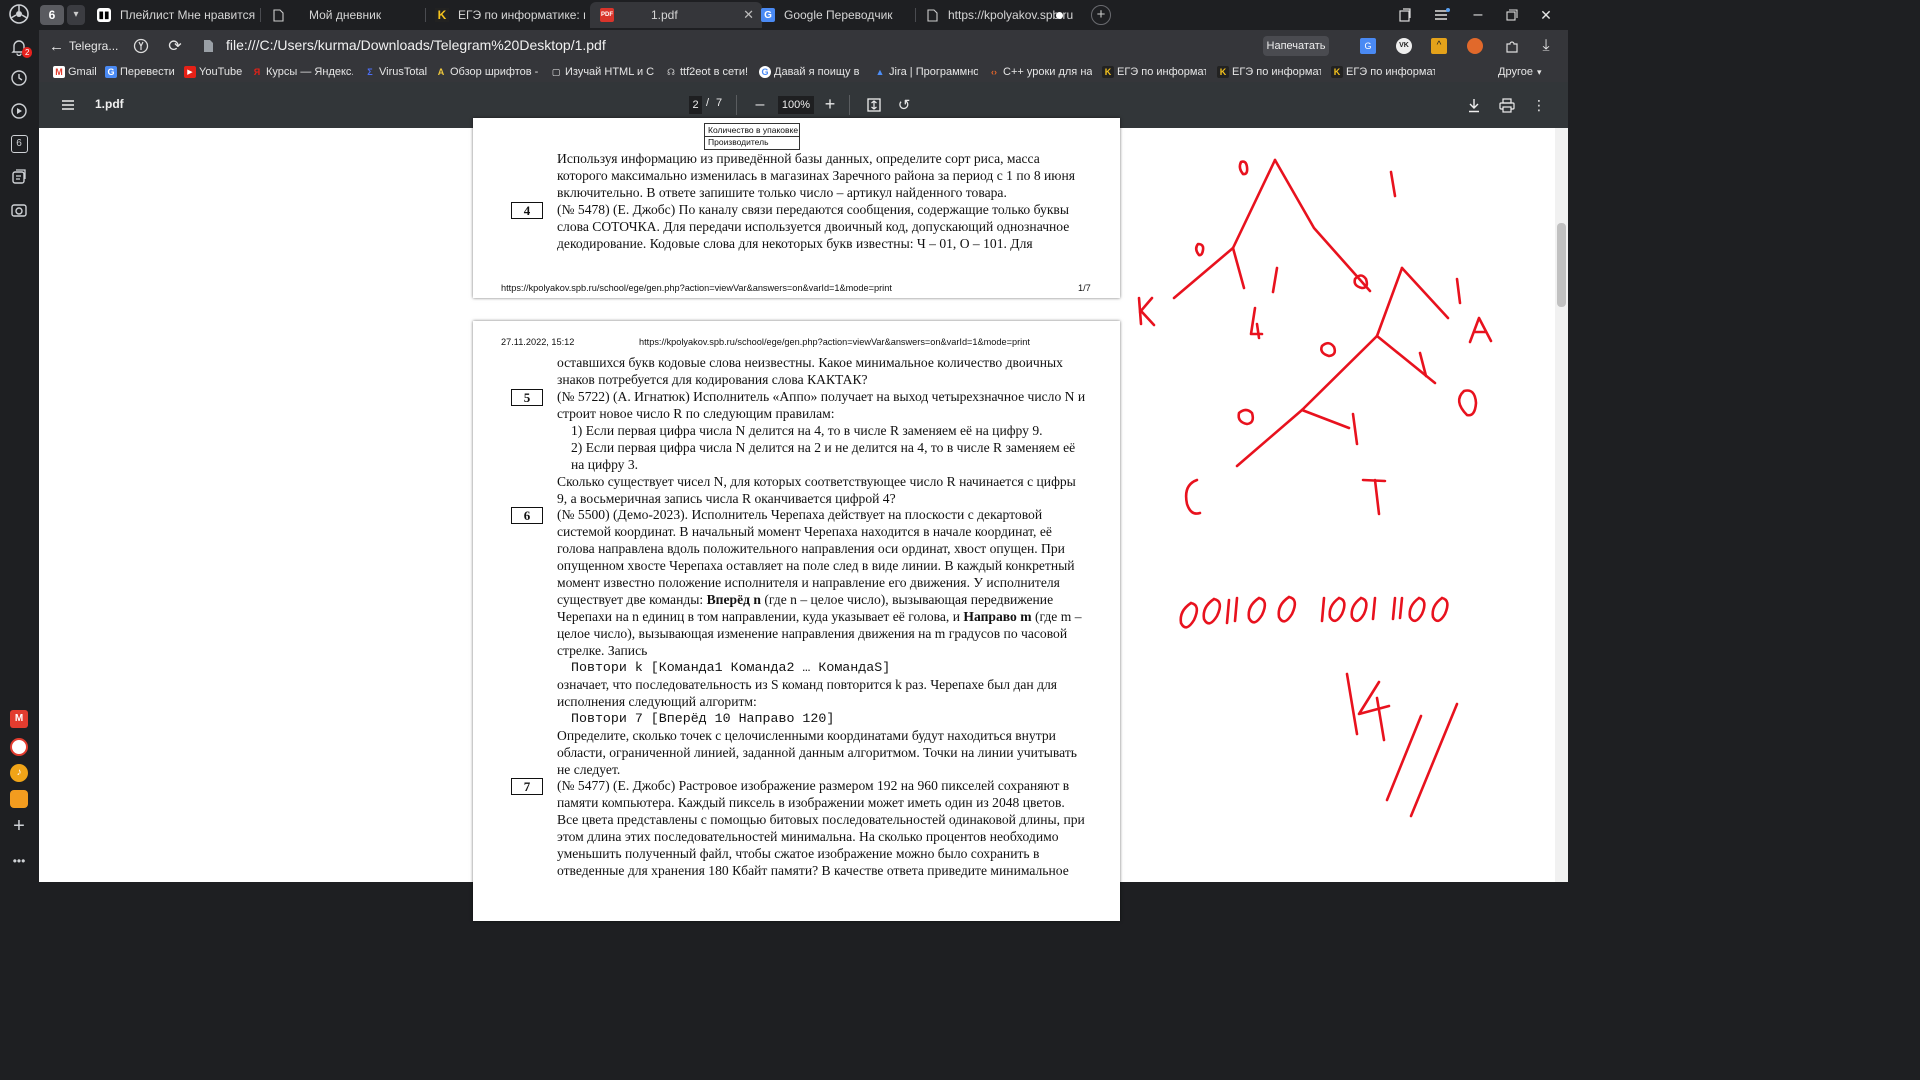 The height and width of the screenshot is (1080, 1920). What do you see at coordinates (836, 15) in the screenshot?
I see `tab-translate: G Google Переводчик` at bounding box center [836, 15].